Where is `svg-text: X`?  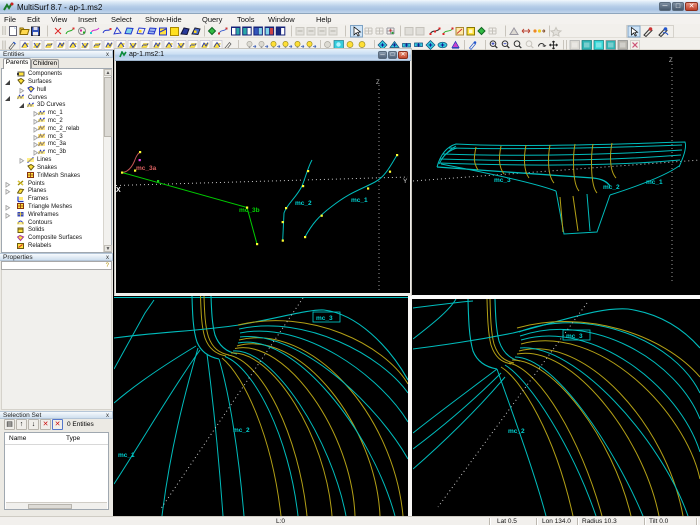
svg-text: X is located at coordinates (118, 190).